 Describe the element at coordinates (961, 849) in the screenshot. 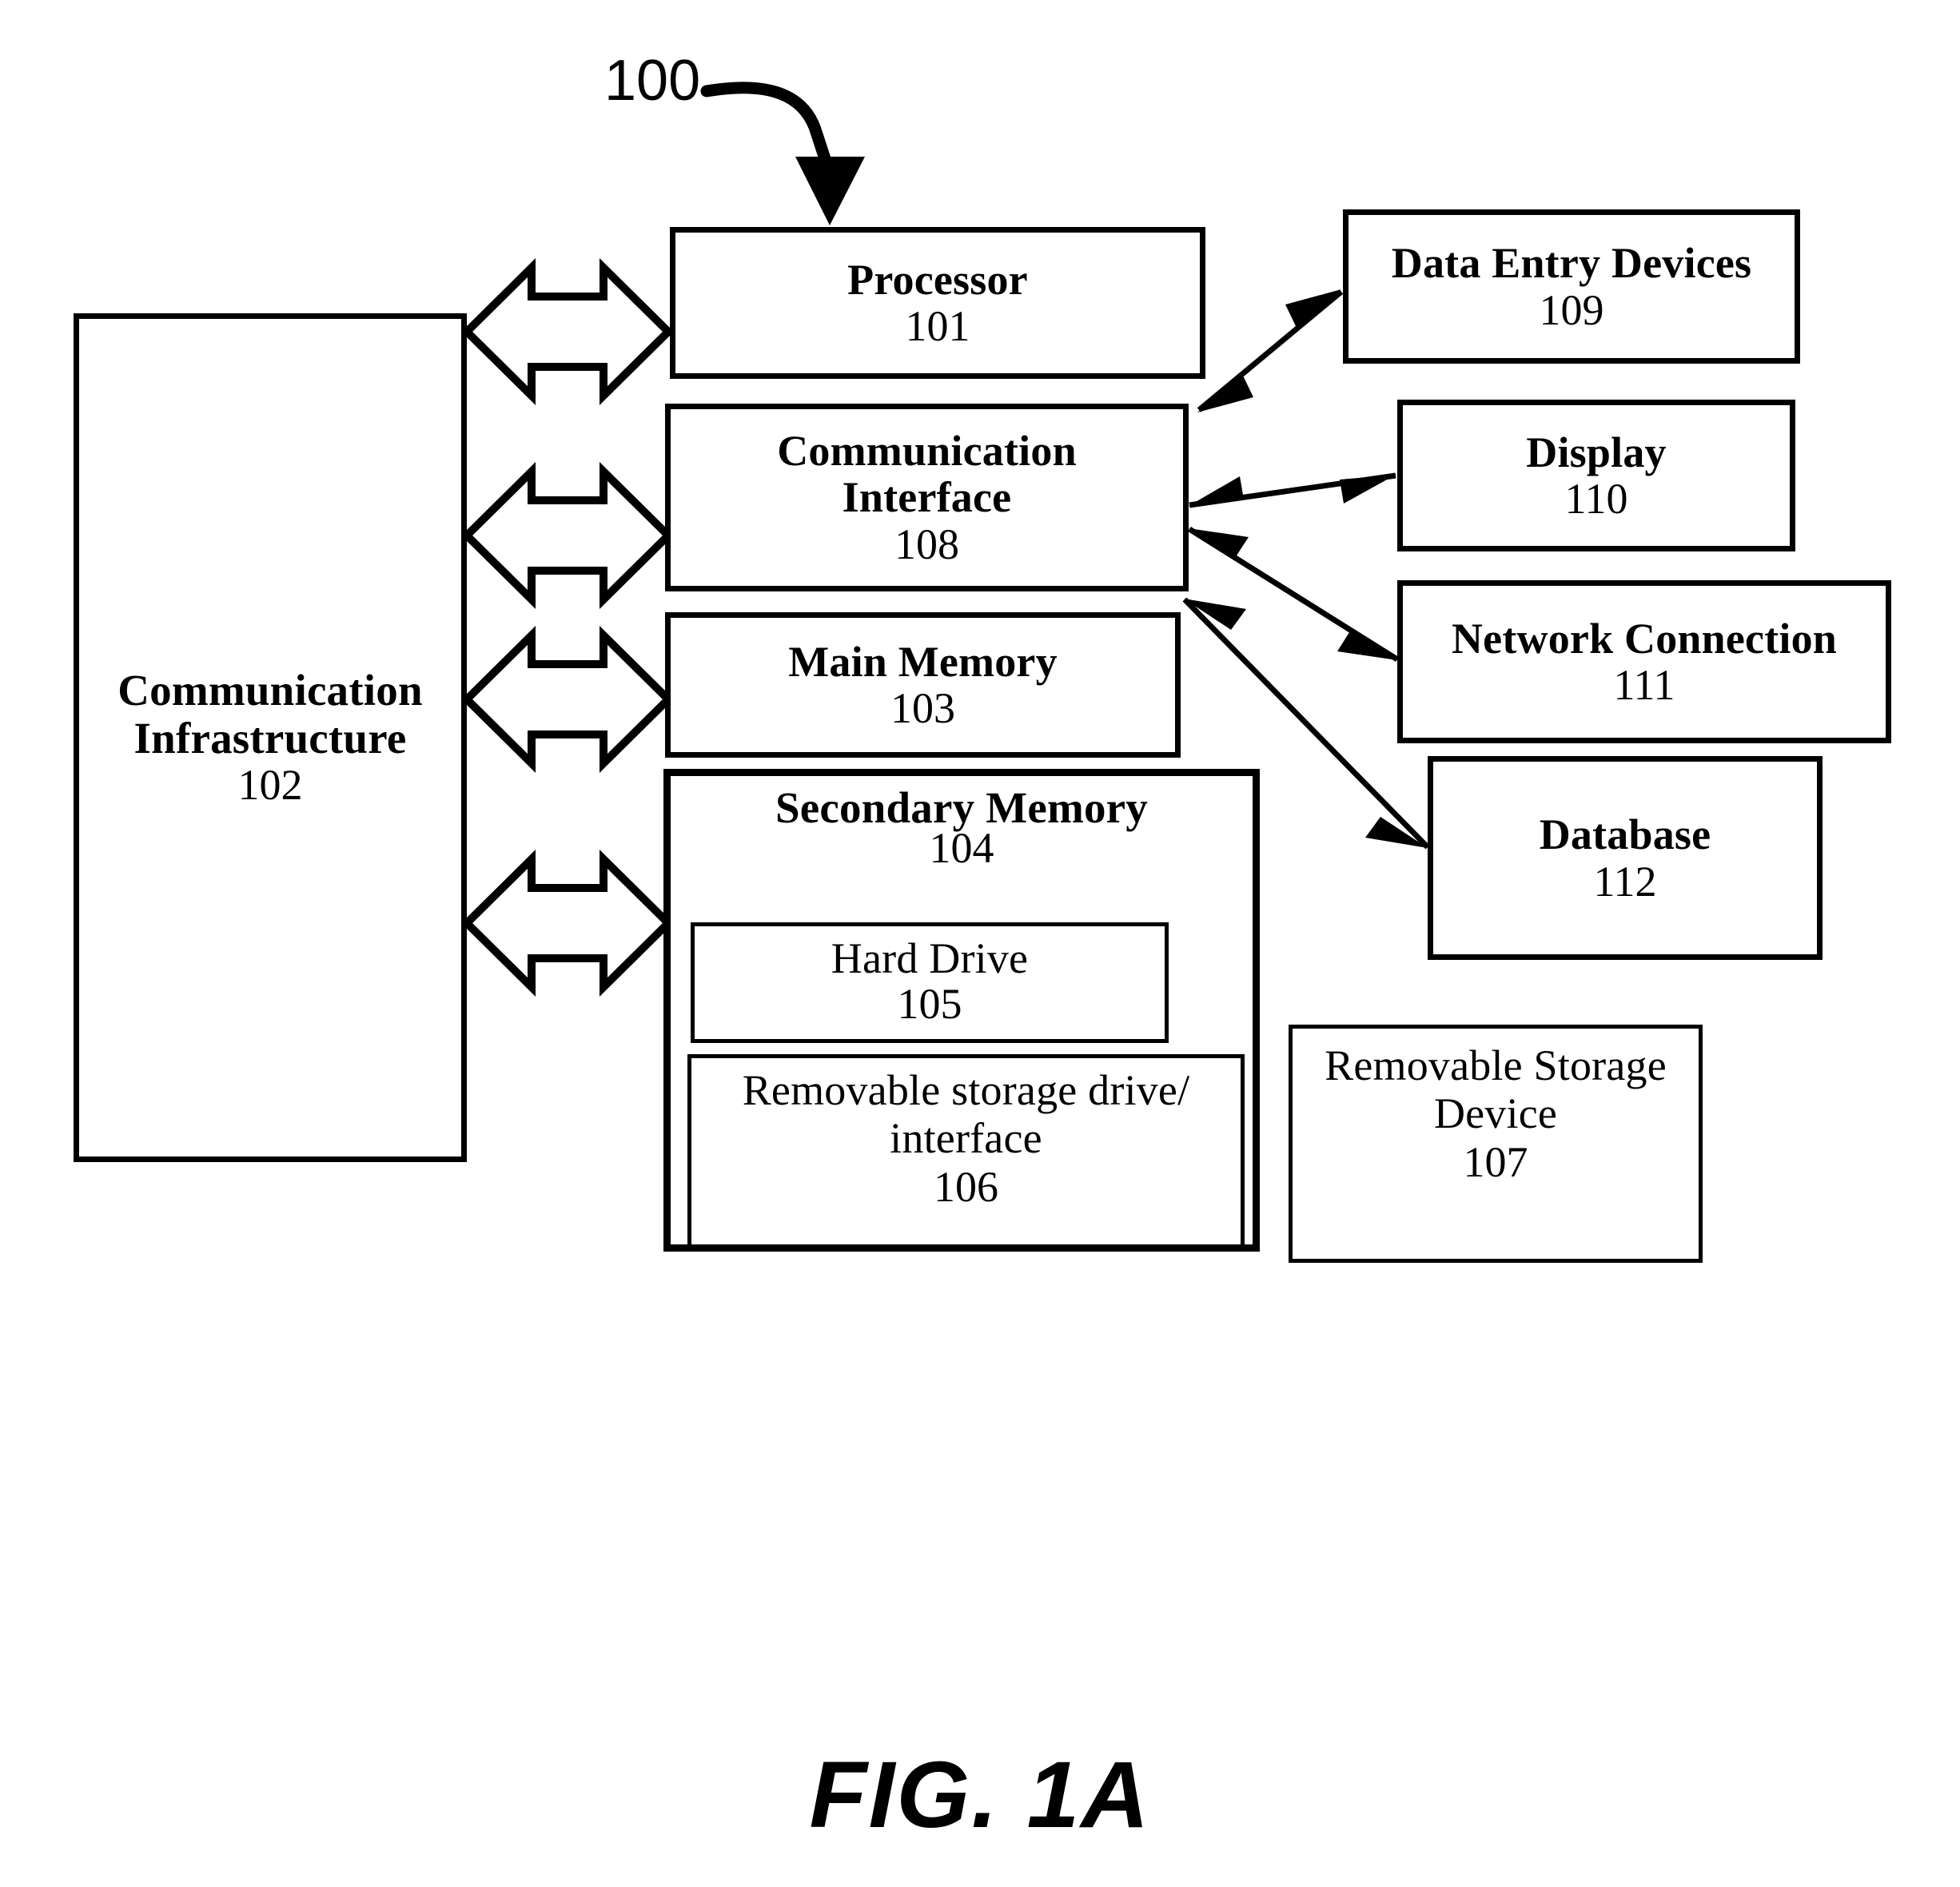

I see `block-number: 104` at that location.